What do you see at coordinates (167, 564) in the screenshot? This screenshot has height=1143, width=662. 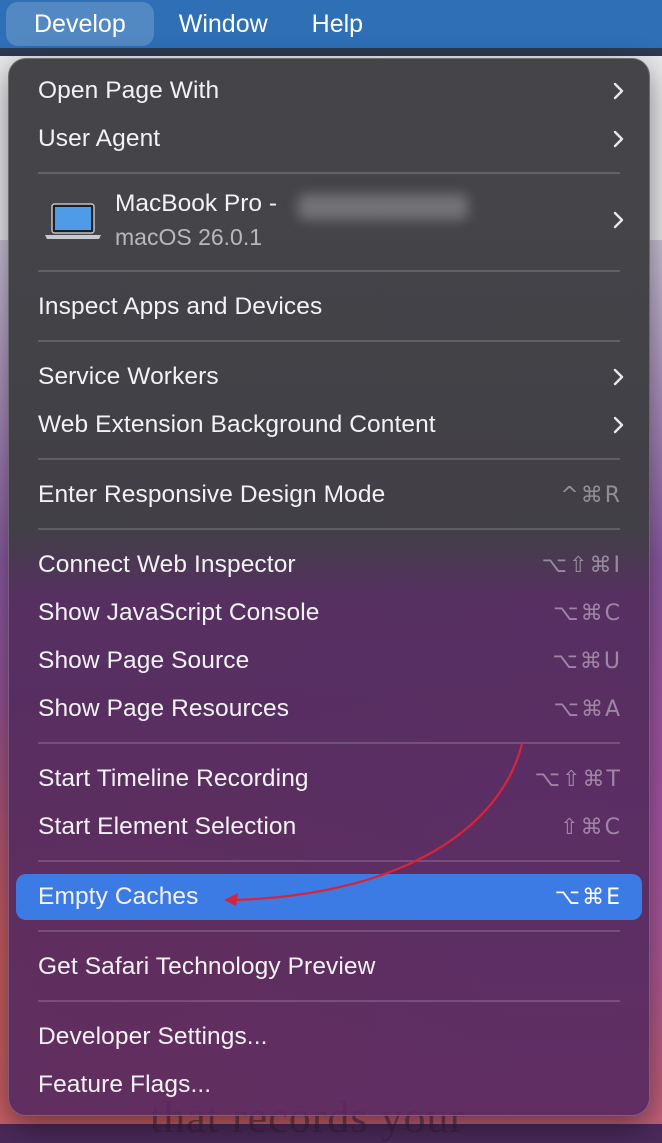 I see `menu-item-label: Connect Web Inspector` at bounding box center [167, 564].